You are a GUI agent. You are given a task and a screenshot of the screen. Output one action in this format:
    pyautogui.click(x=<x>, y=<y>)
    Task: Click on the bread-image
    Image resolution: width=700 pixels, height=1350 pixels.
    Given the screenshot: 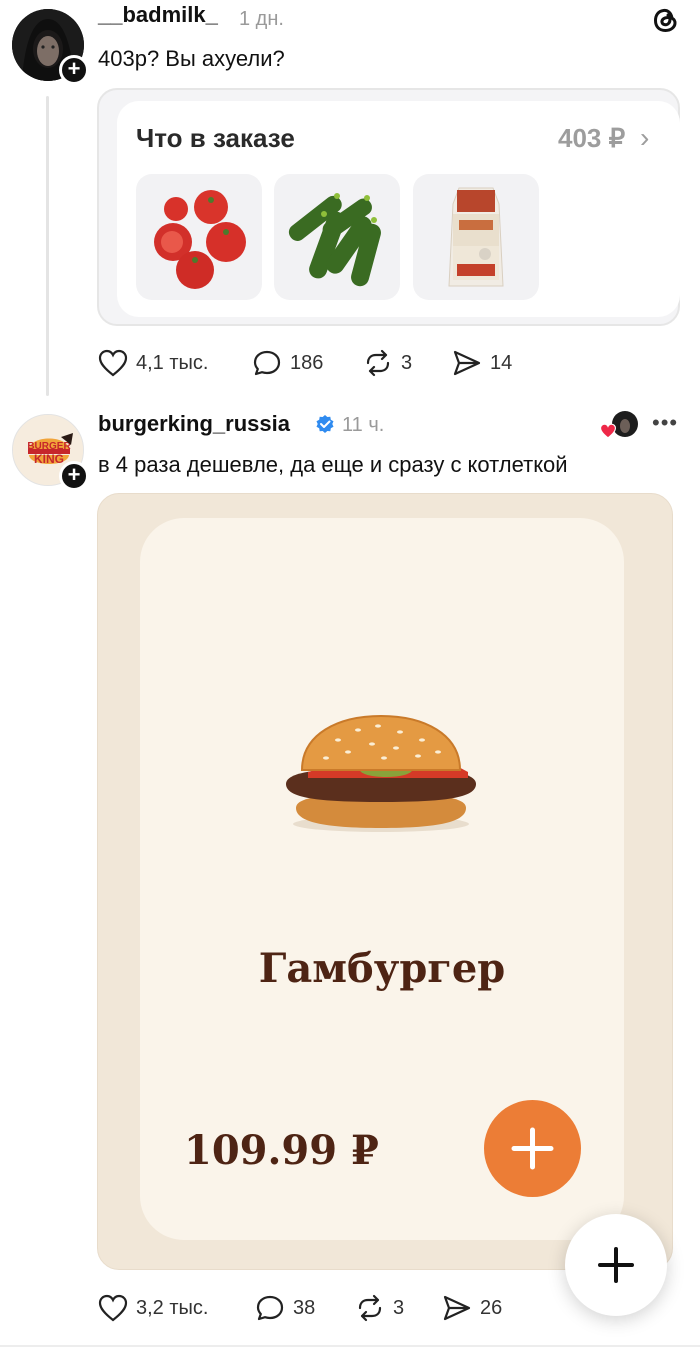 What is the action you would take?
    pyautogui.click(x=476, y=237)
    